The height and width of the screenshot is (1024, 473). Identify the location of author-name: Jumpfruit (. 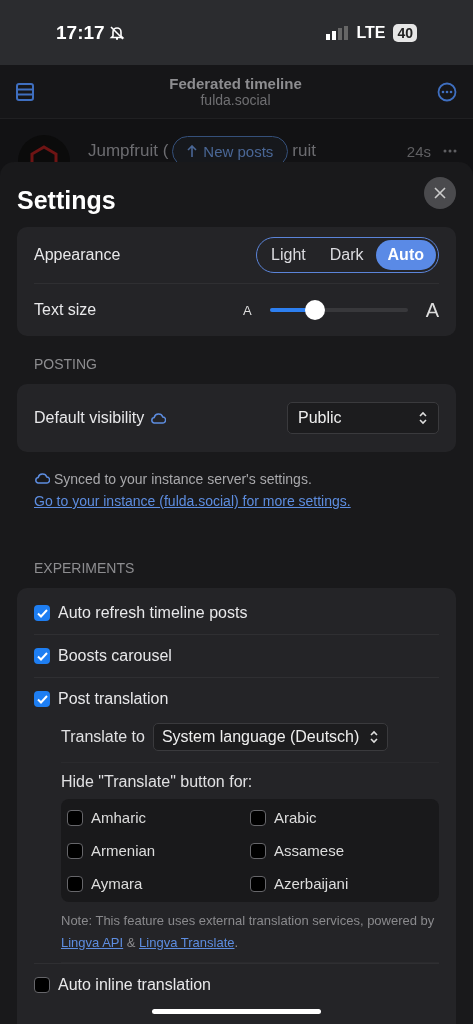
(128, 151).